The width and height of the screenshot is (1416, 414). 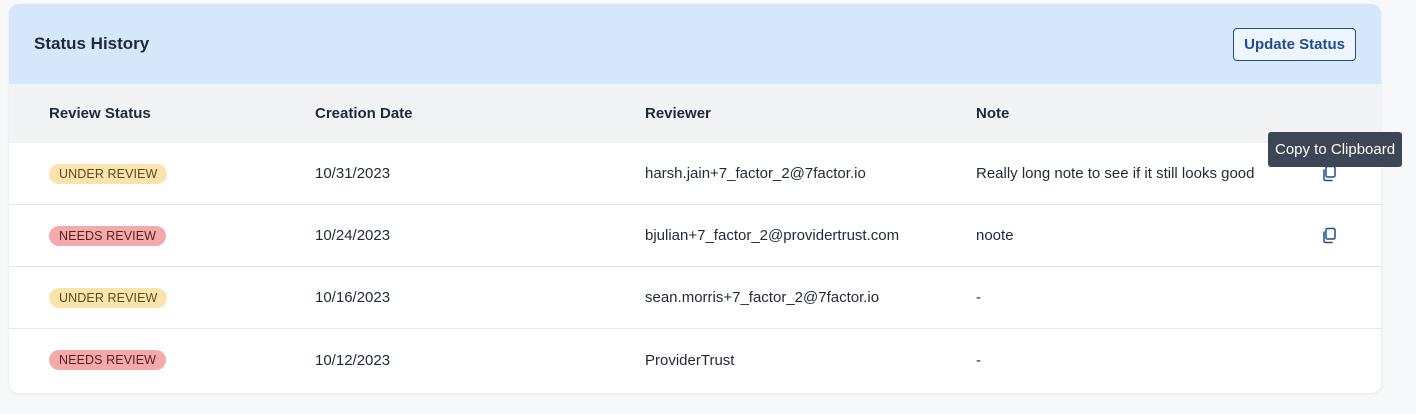 I want to click on column-header-note: Note, so click(x=993, y=113).